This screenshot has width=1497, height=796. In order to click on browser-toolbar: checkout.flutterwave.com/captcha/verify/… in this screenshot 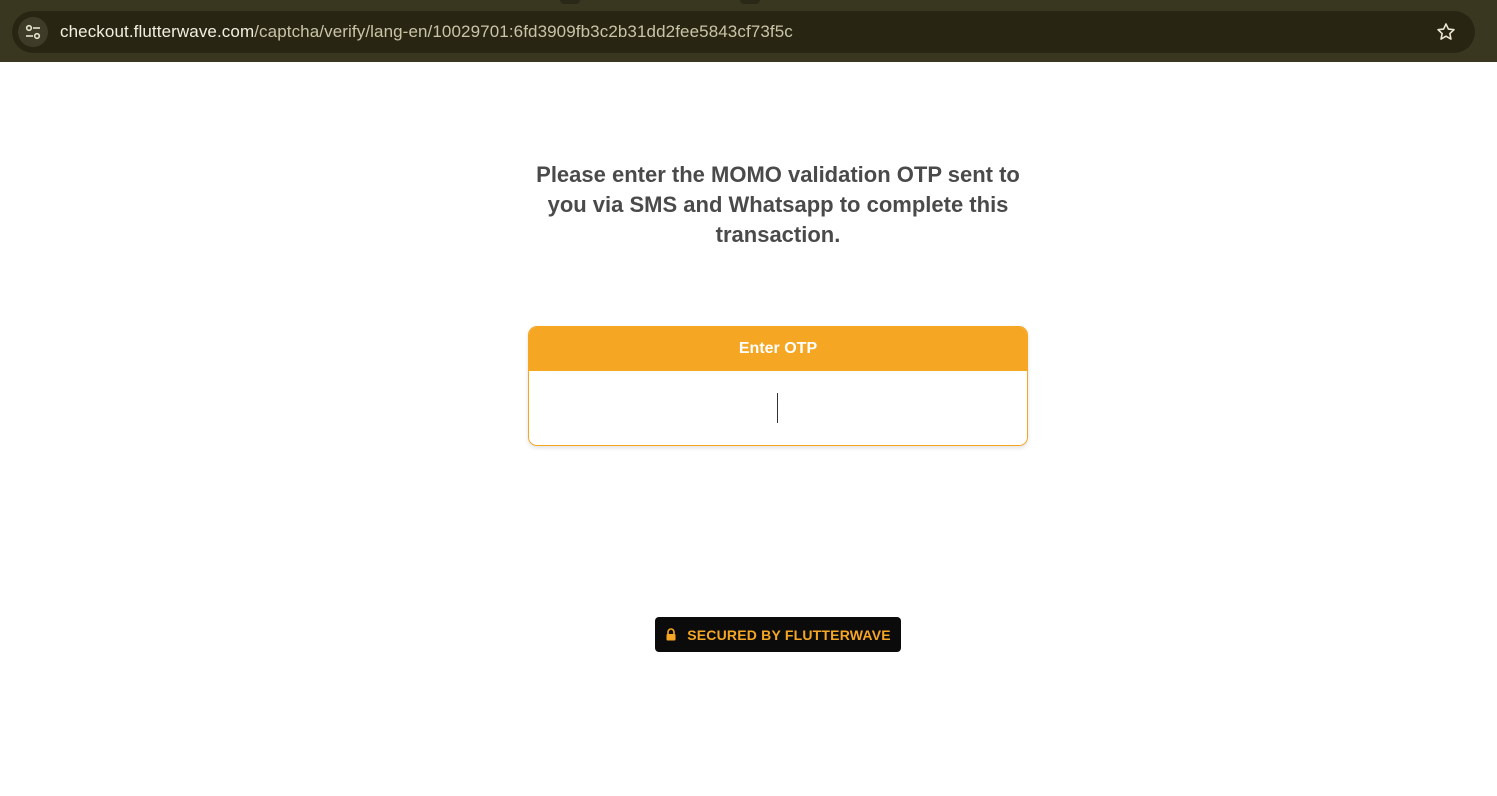, I will do `click(748, 31)`.